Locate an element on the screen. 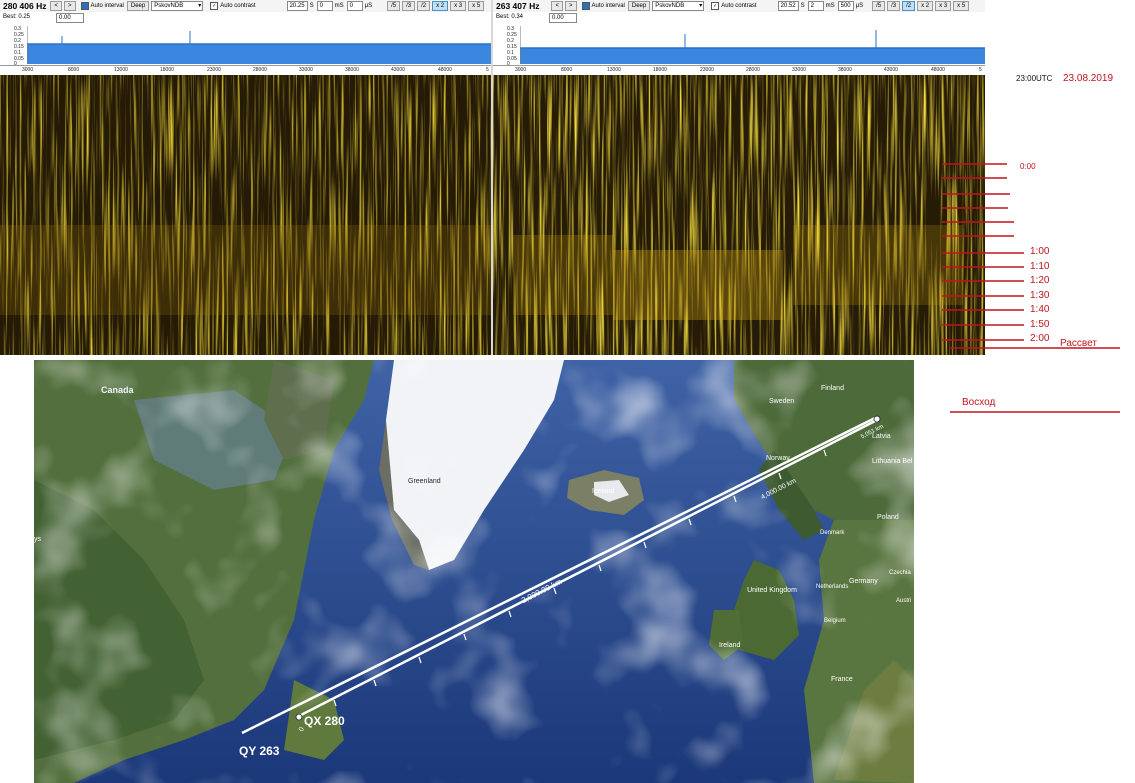 The height and width of the screenshot is (783, 1135). map-label-france: France is located at coordinates (842, 679).